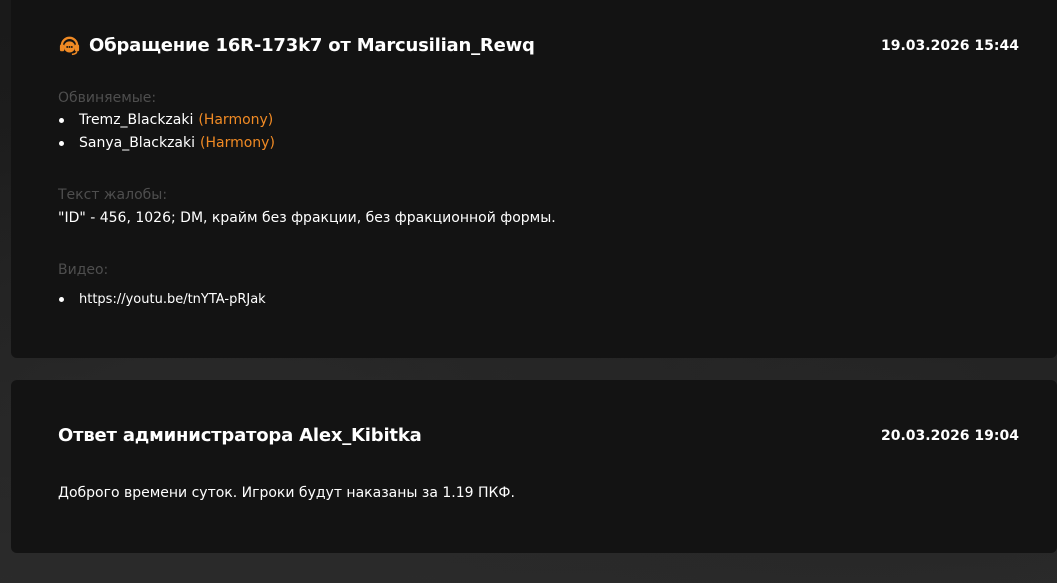  What do you see at coordinates (137, 143) in the screenshot?
I see `accused-name: Sanya_Blackzaki` at bounding box center [137, 143].